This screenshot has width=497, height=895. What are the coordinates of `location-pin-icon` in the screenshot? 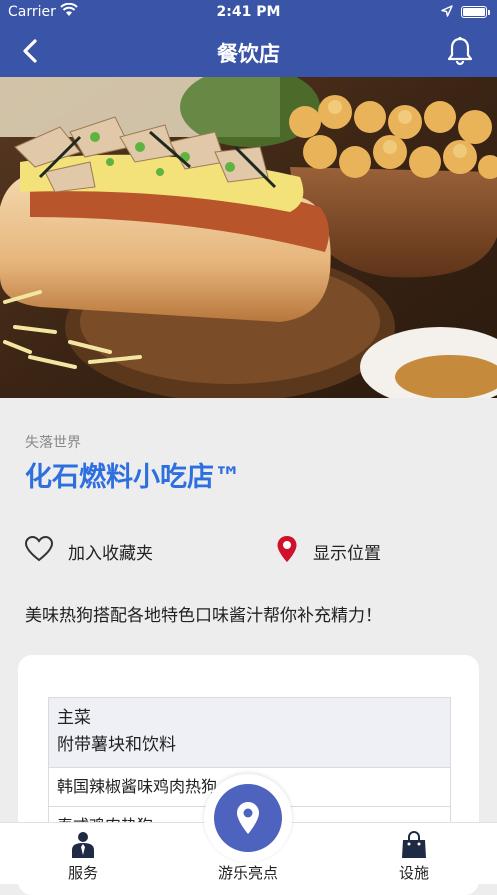 It's located at (248, 818).